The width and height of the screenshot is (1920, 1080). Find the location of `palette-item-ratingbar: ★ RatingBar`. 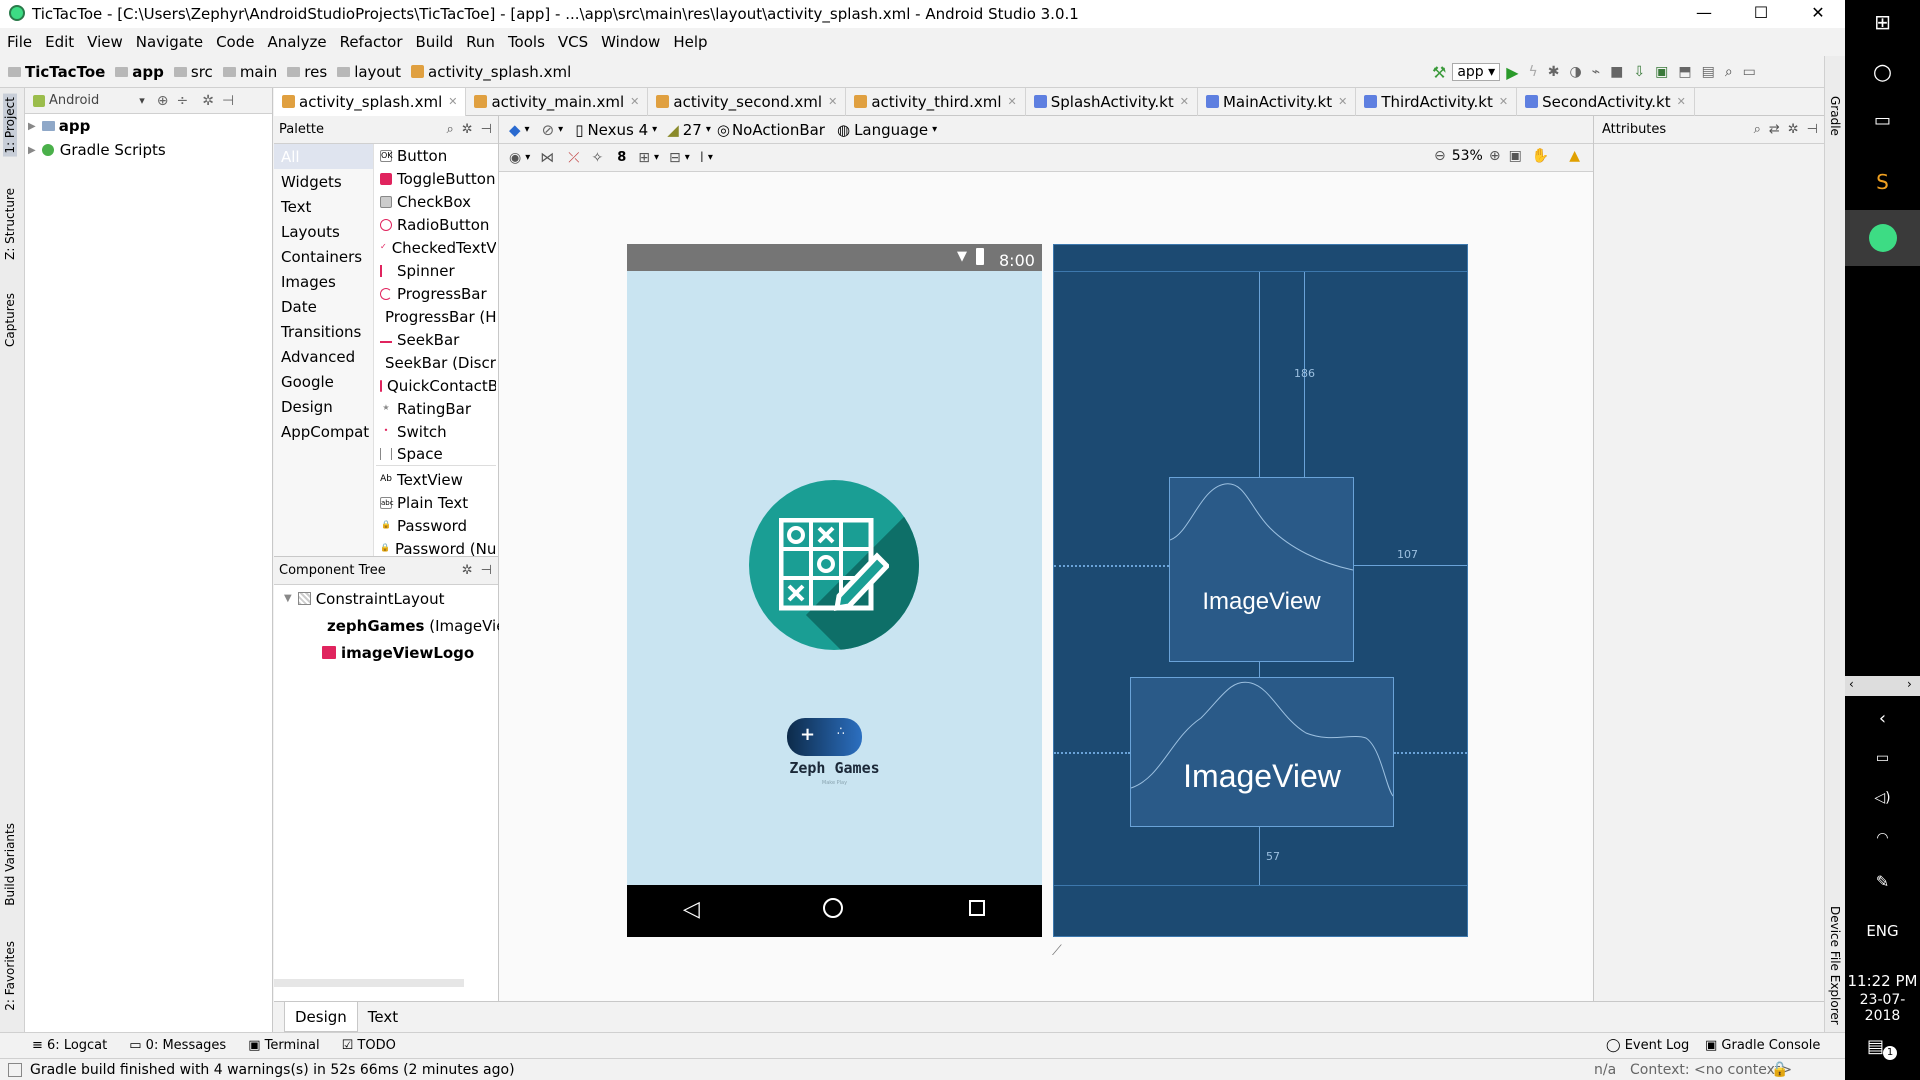

palette-item-ratingbar: ★ RatingBar is located at coordinates (436, 408).